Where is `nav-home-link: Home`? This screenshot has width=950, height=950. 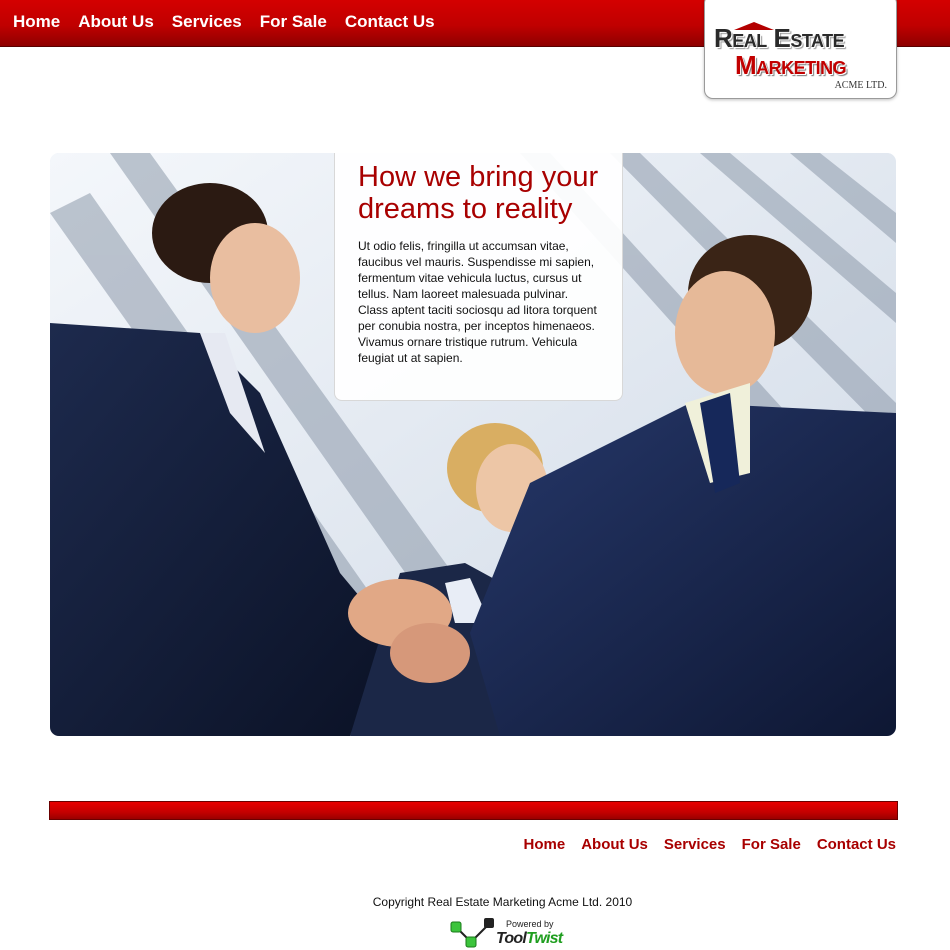
nav-home-link: Home is located at coordinates (36, 22).